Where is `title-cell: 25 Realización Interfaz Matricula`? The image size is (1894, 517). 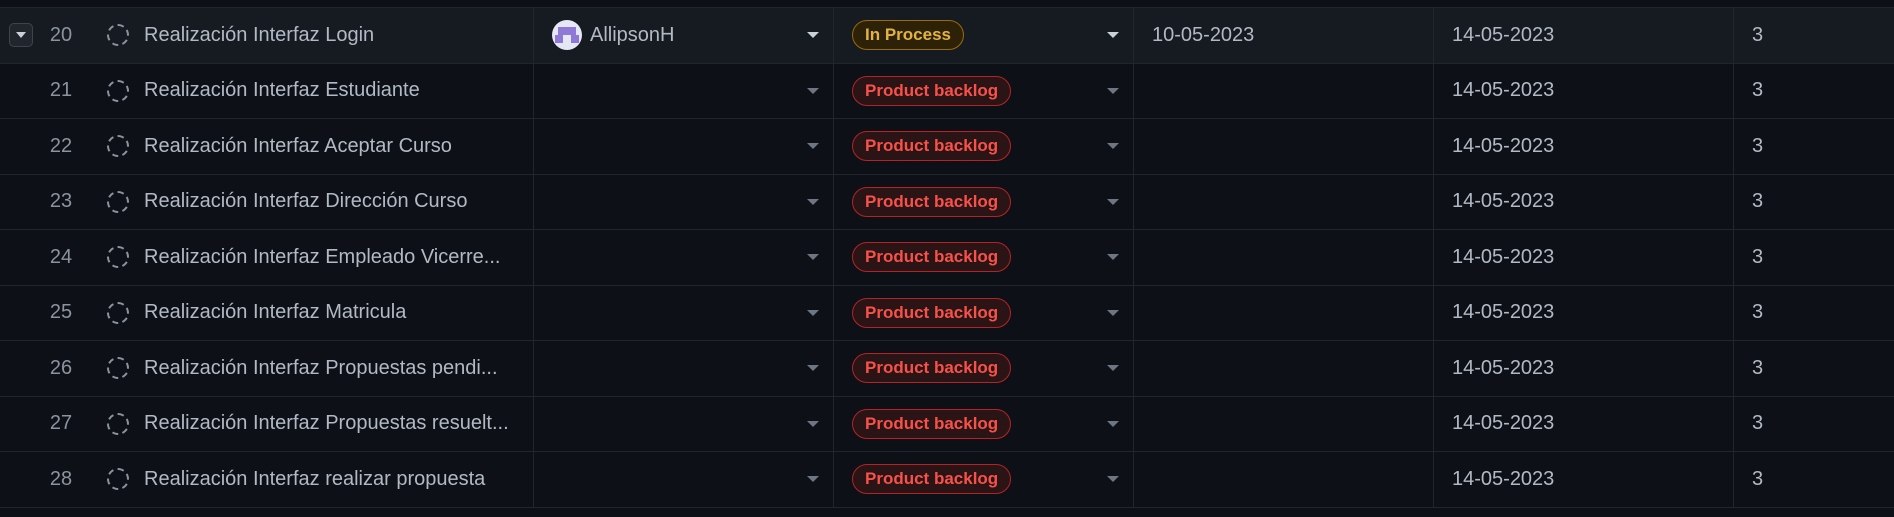 title-cell: 25 Realización Interfaz Matricula is located at coordinates (266, 313).